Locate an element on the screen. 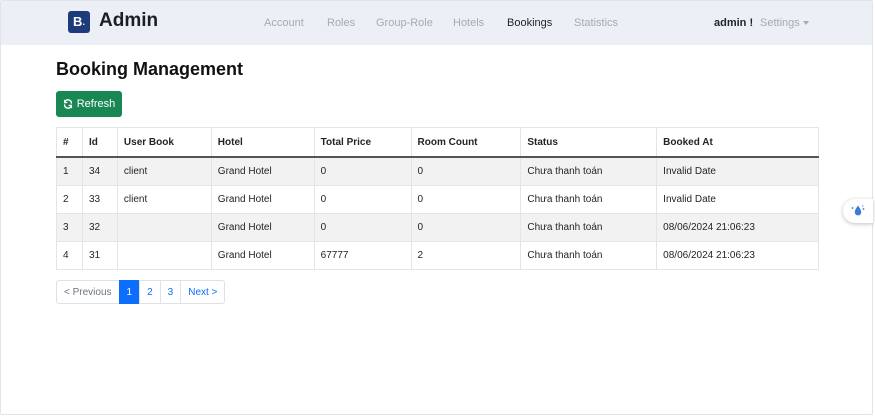 The image size is (875, 417). refresh-button: Refresh is located at coordinates (89, 104).